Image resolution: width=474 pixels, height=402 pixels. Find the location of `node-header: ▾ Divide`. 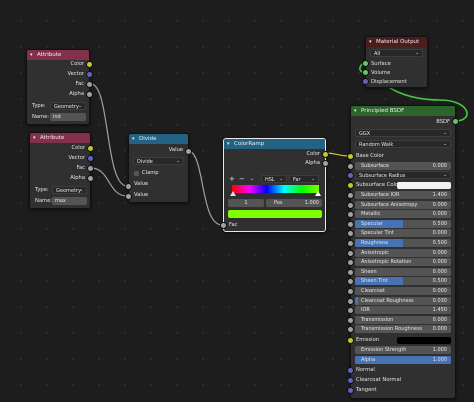

node-header: ▾ Divide is located at coordinates (158, 139).